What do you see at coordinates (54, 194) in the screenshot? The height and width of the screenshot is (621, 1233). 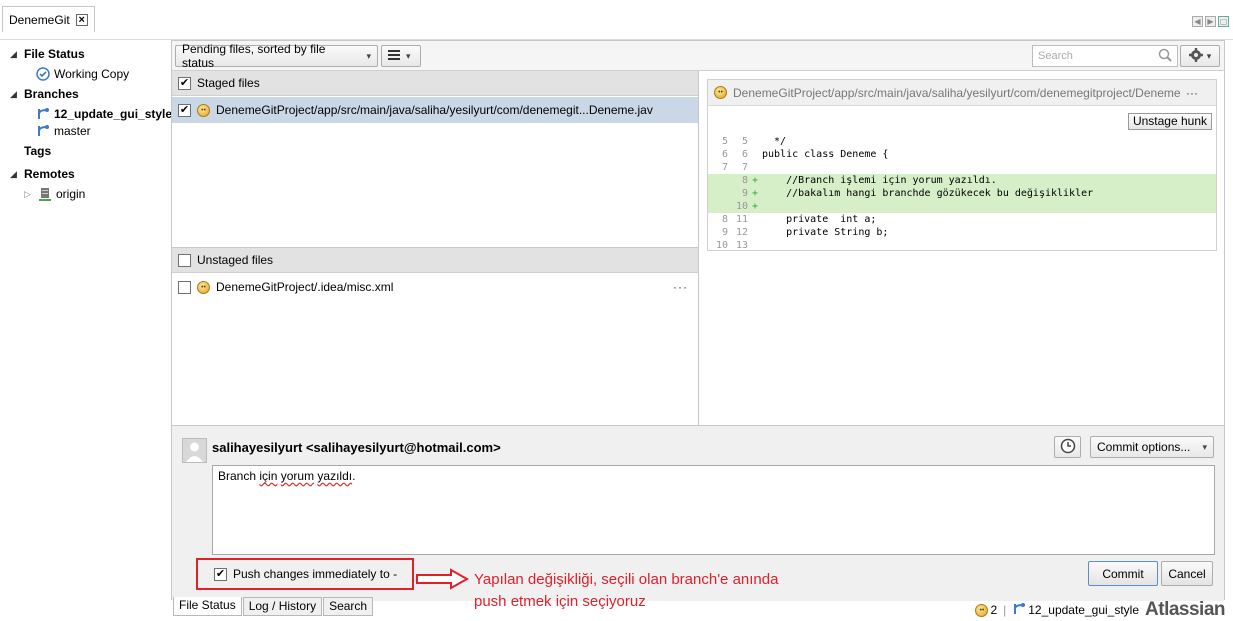 I see `sidebar-item-remote-origin: ▷ origin` at bounding box center [54, 194].